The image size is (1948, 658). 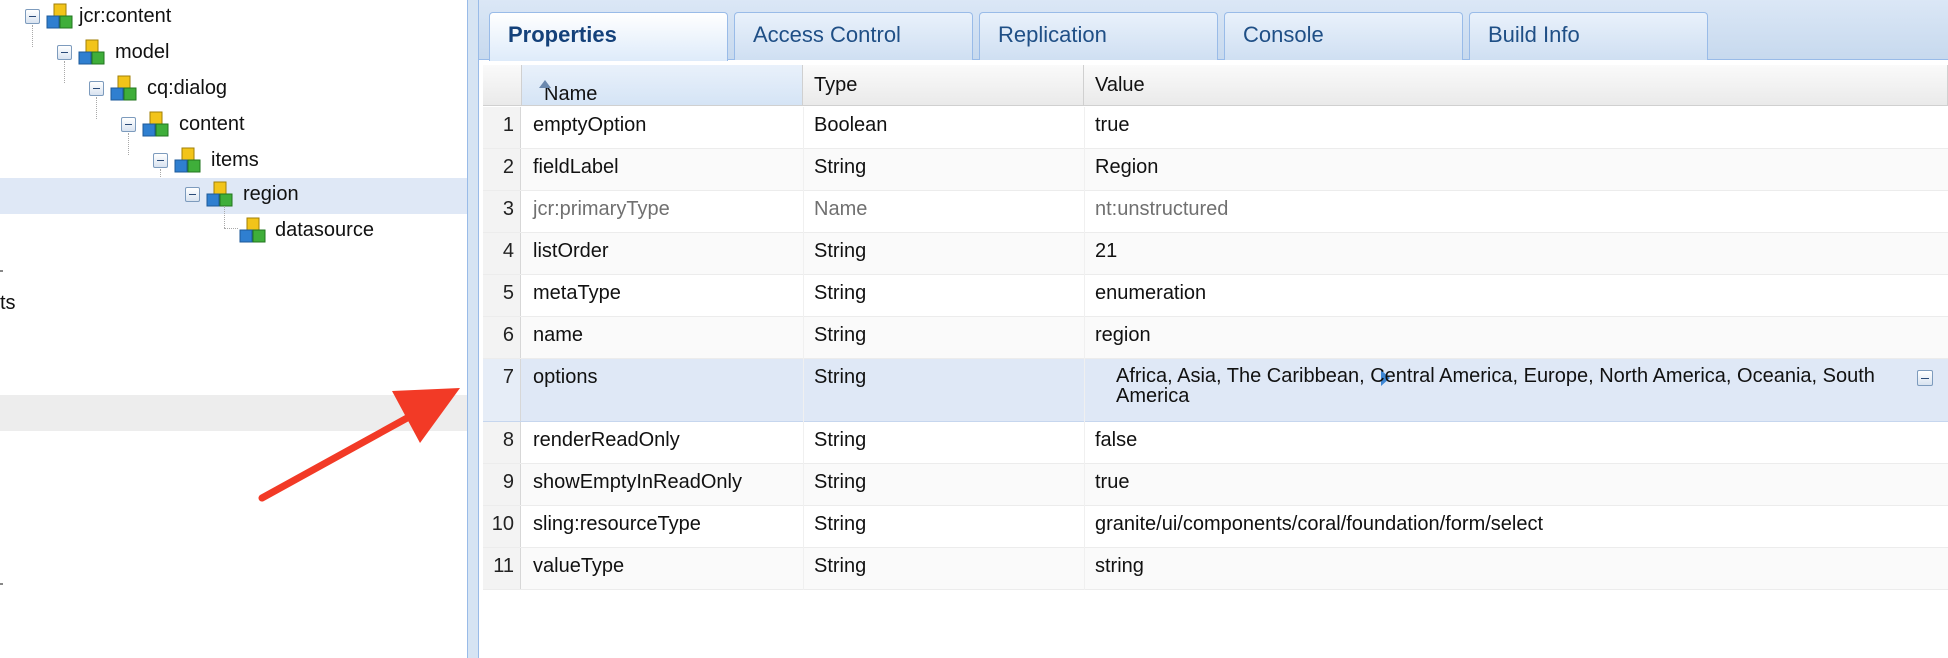 I want to click on tree-node-model: model, so click(x=233, y=54).